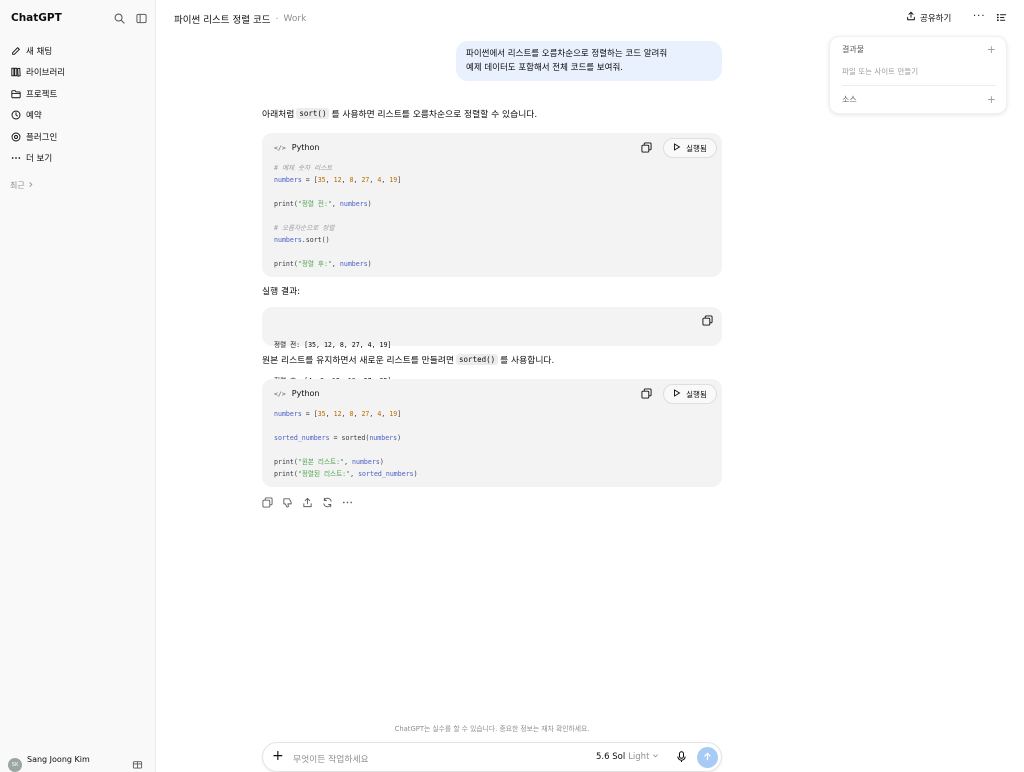 Image resolution: width=1024 pixels, height=772 pixels. Describe the element at coordinates (527, 361) in the screenshot. I see `paragraph-text: 를 사용합니다.` at that location.